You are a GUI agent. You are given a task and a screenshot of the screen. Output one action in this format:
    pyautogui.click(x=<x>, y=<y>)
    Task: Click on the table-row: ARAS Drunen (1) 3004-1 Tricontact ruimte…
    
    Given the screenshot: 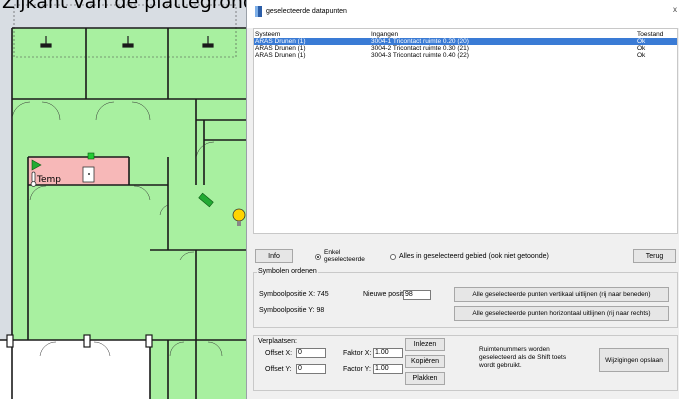 What is the action you would take?
    pyautogui.click(x=465, y=41)
    